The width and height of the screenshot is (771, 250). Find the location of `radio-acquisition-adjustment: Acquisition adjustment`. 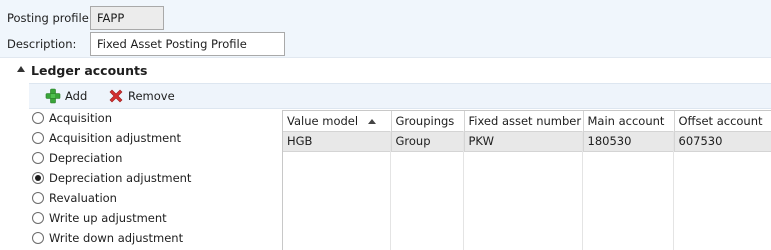

radio-acquisition-adjustment: Acquisition adjustment is located at coordinates (105, 138).